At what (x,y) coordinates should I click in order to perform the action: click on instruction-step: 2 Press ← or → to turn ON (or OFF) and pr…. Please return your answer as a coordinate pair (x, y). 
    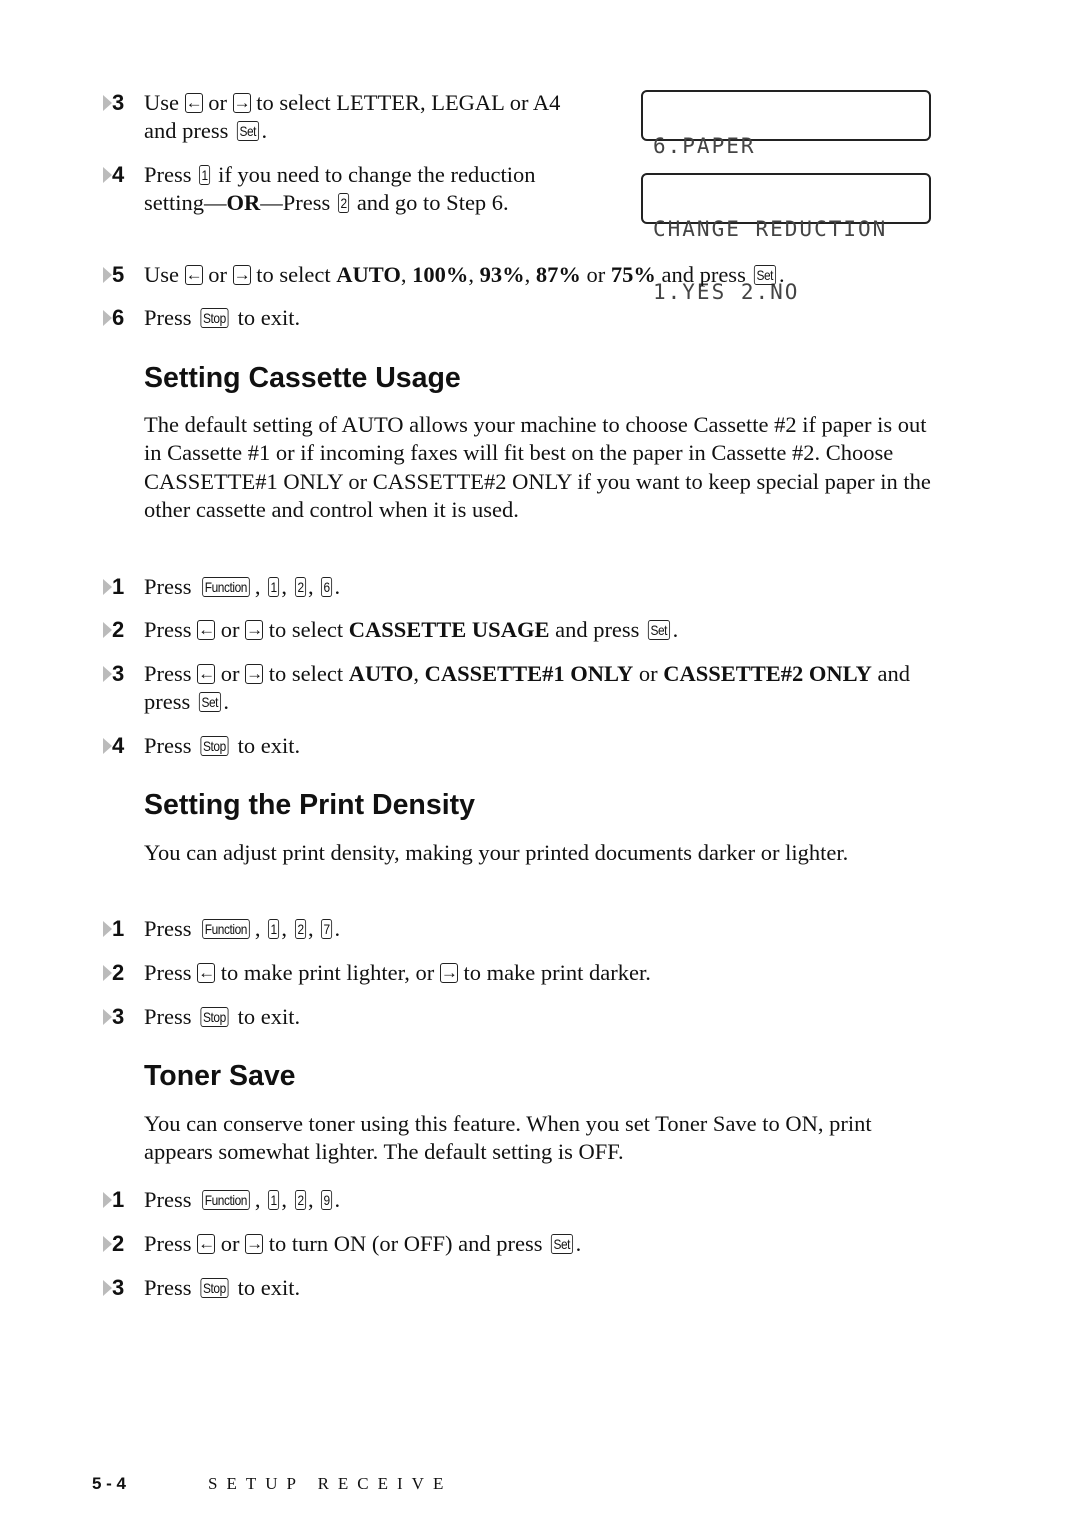
    Looking at the image, I should click on (518, 1244).